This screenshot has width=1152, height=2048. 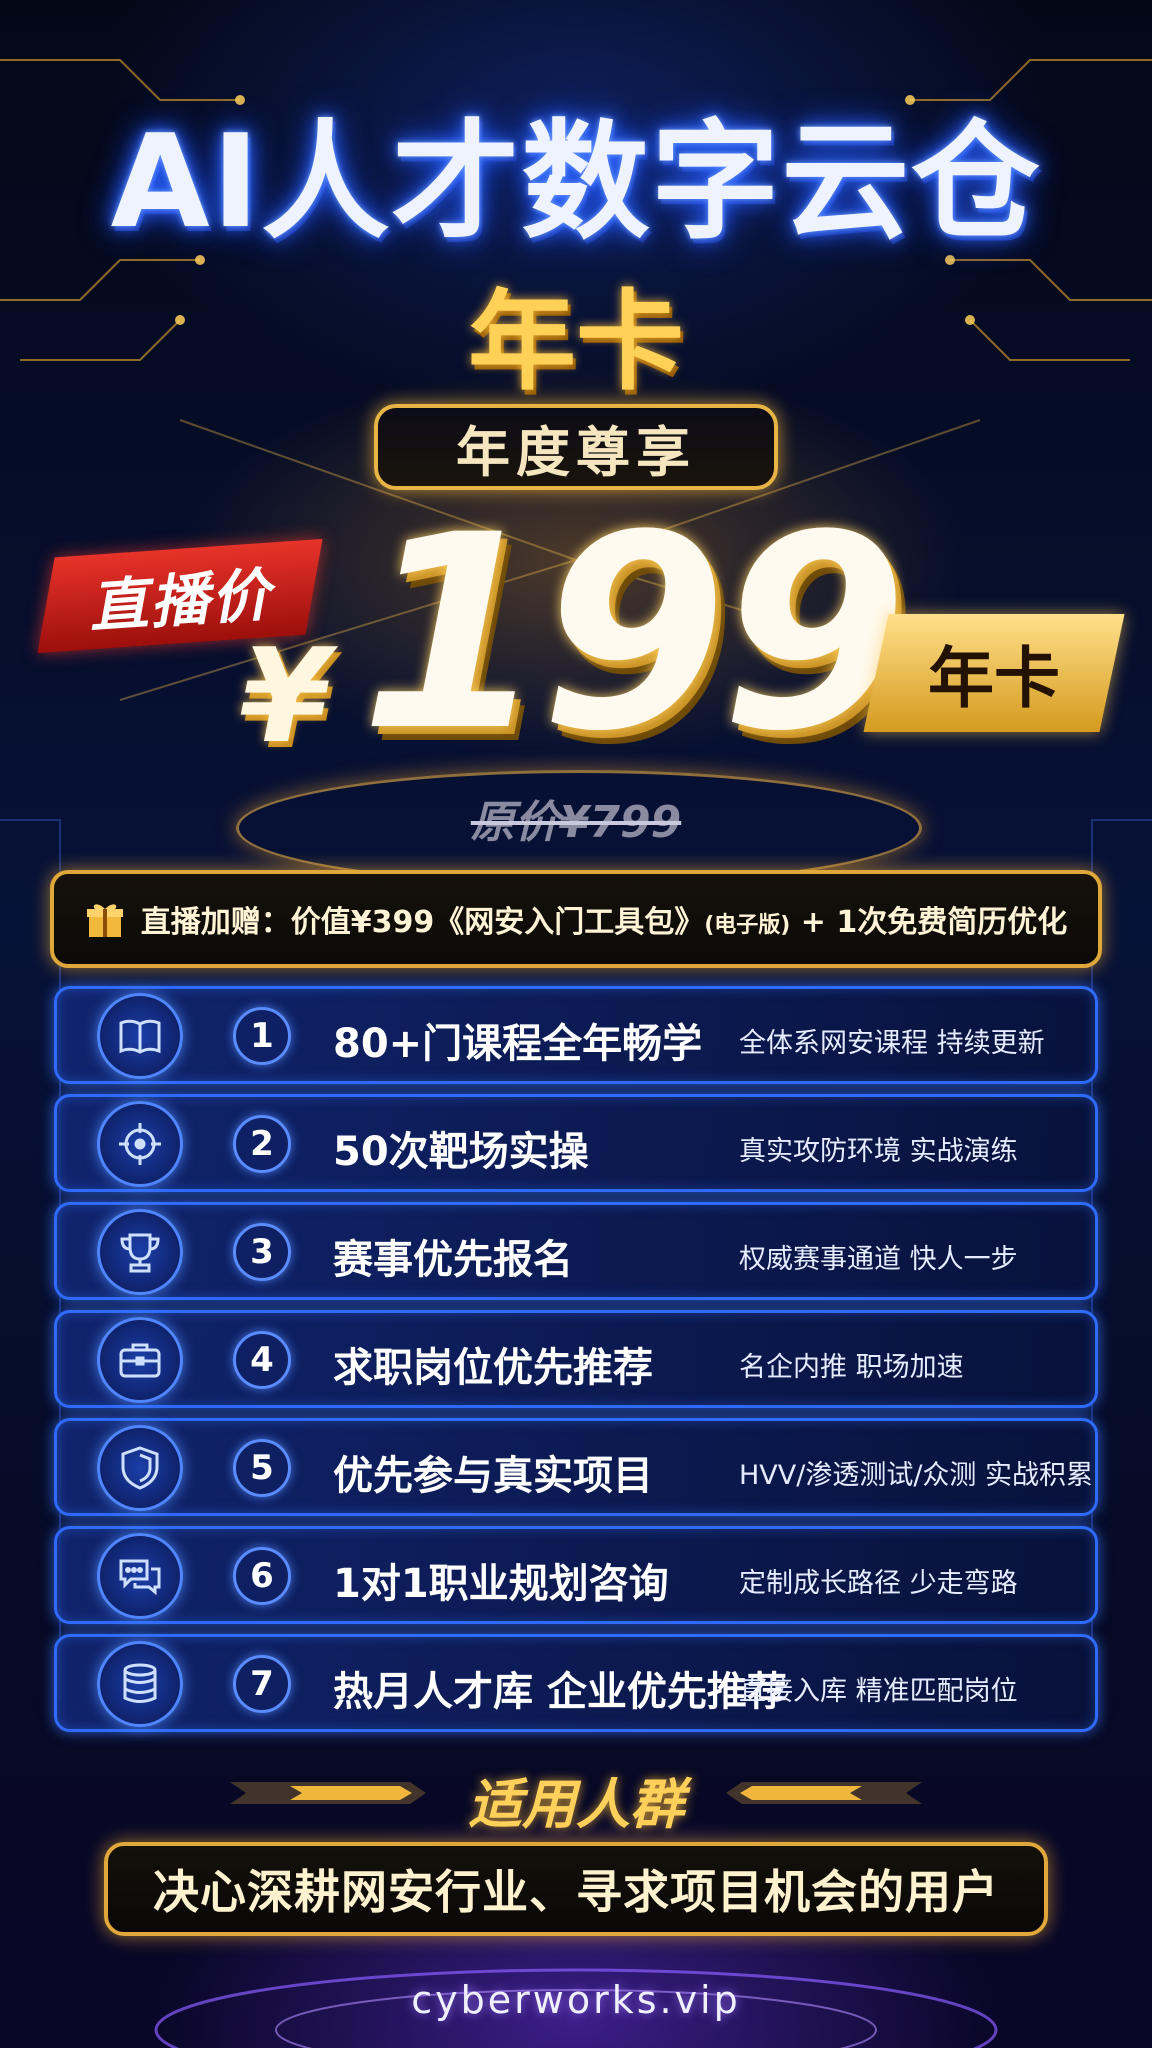 I want to click on benefit-row: 5 优先参与真实项目 HVV/渗透测试/众测 实战积累, so click(x=576, y=1467).